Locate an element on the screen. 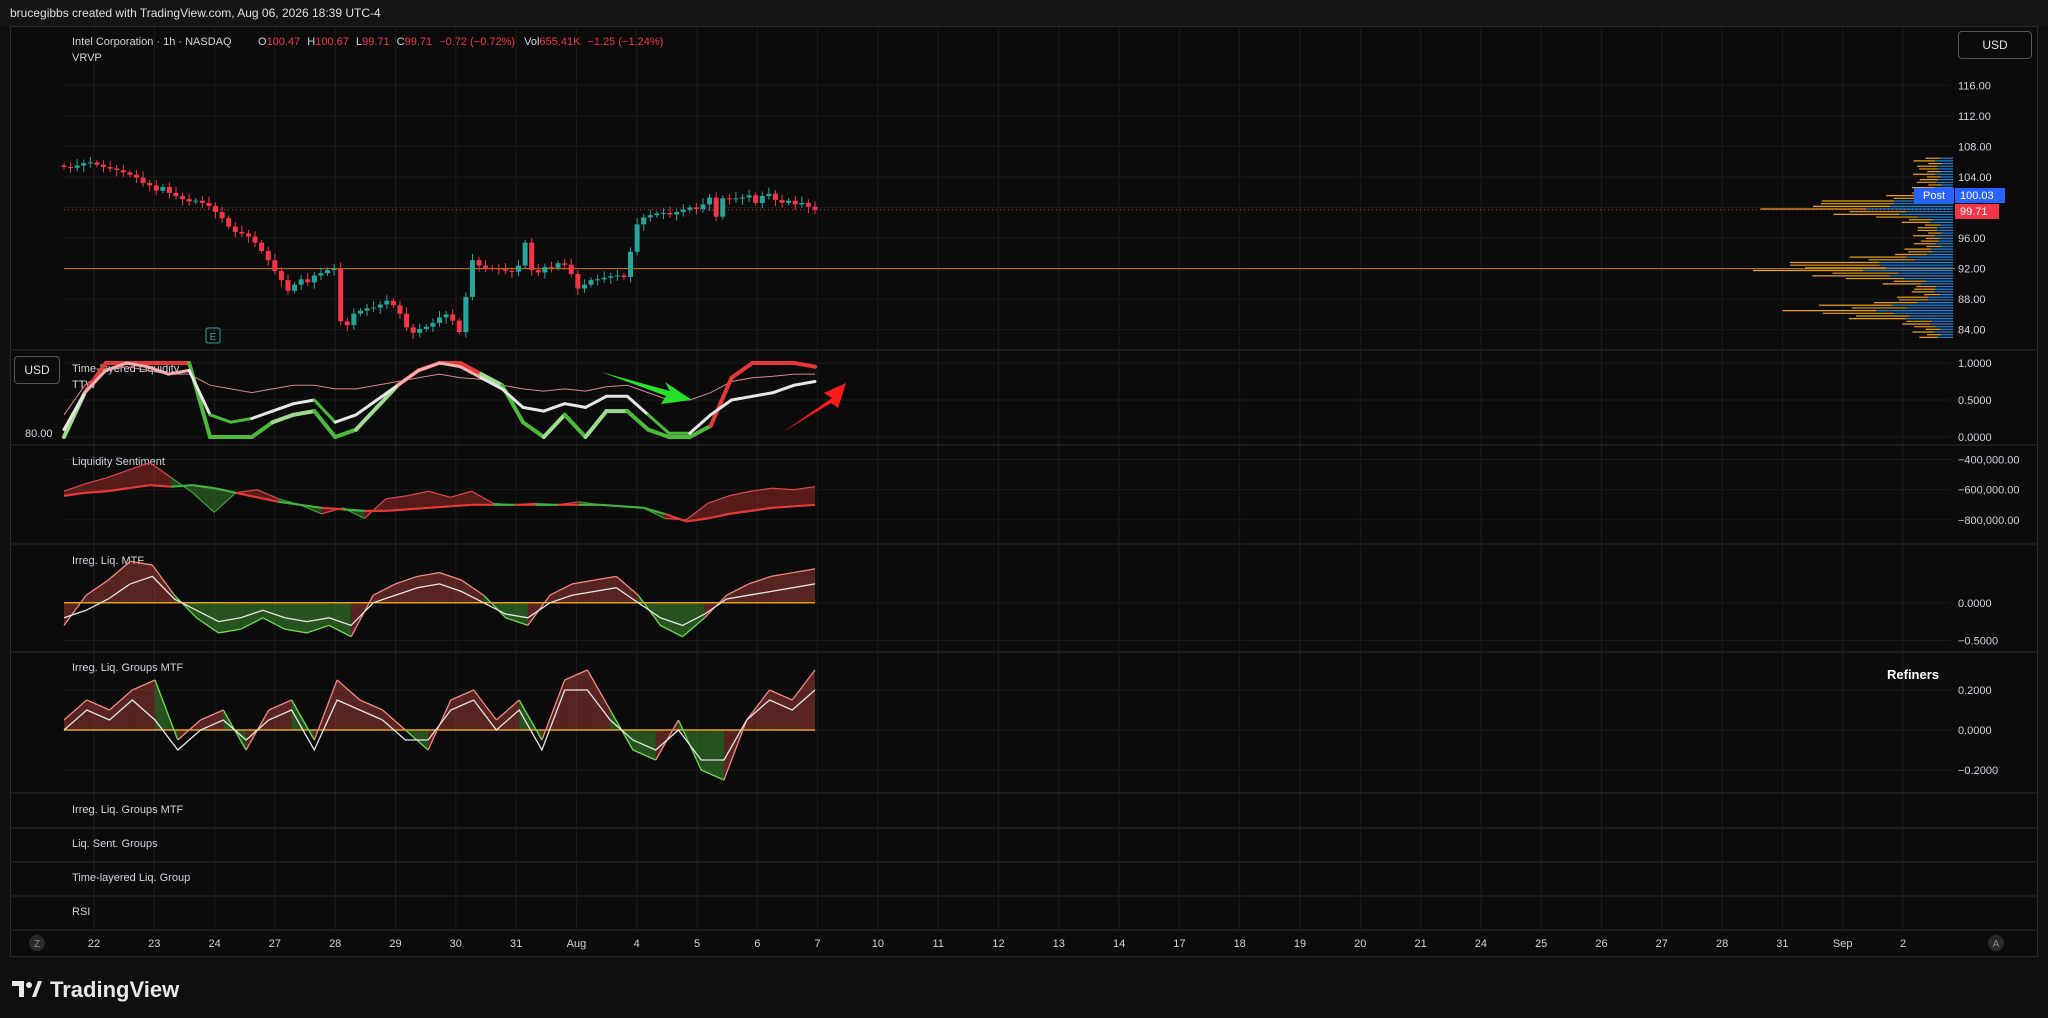 The width and height of the screenshot is (2048, 1018). irrg-title: Irreg. Liq. Groups MTF is located at coordinates (128, 668).